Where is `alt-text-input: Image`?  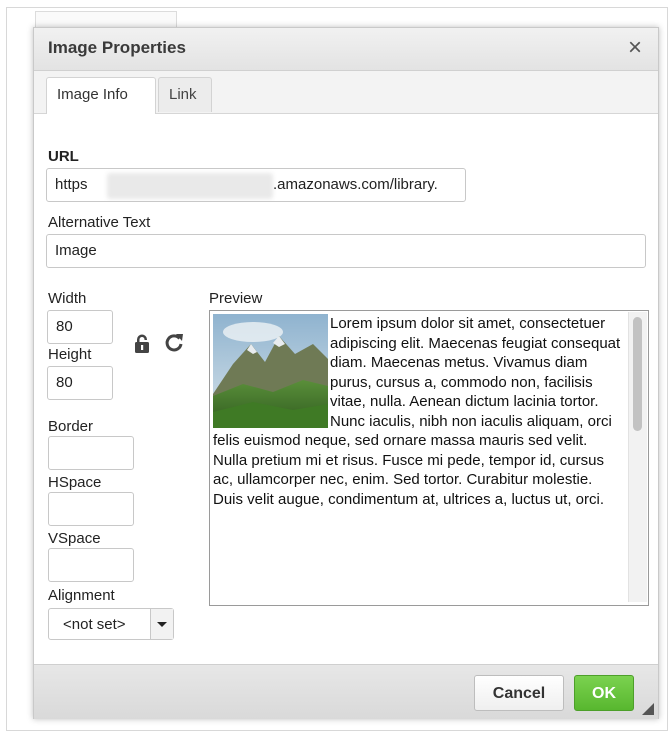
alt-text-input: Image is located at coordinates (346, 251).